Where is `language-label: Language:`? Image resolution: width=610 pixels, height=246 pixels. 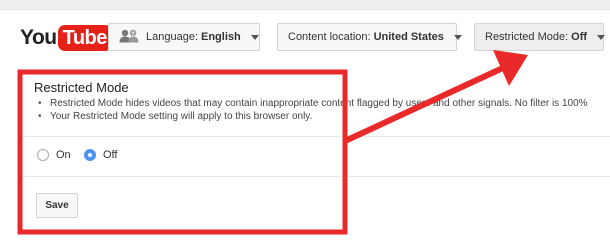 language-label: Language: is located at coordinates (172, 37).